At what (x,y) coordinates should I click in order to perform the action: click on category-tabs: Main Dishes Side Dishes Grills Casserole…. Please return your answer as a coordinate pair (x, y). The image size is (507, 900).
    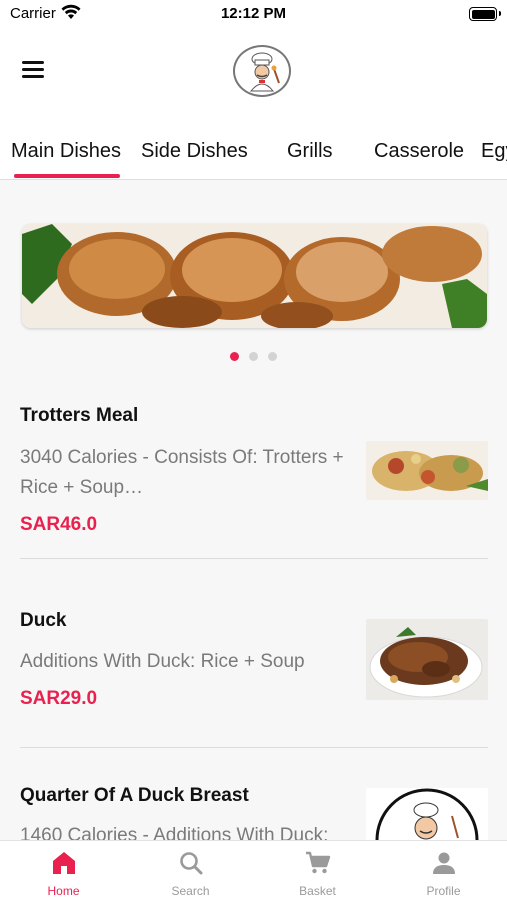
    Looking at the image, I should click on (253, 150).